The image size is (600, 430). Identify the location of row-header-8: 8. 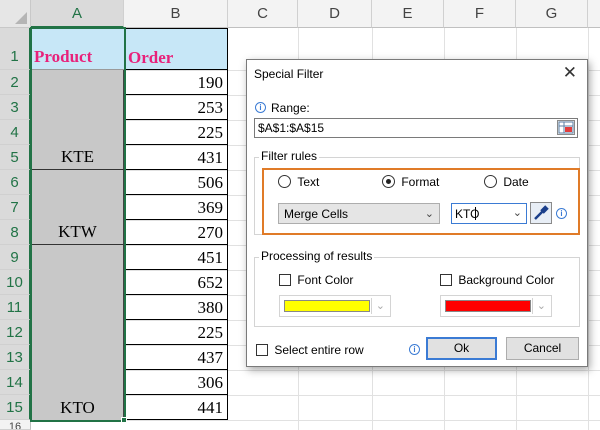
(15, 232).